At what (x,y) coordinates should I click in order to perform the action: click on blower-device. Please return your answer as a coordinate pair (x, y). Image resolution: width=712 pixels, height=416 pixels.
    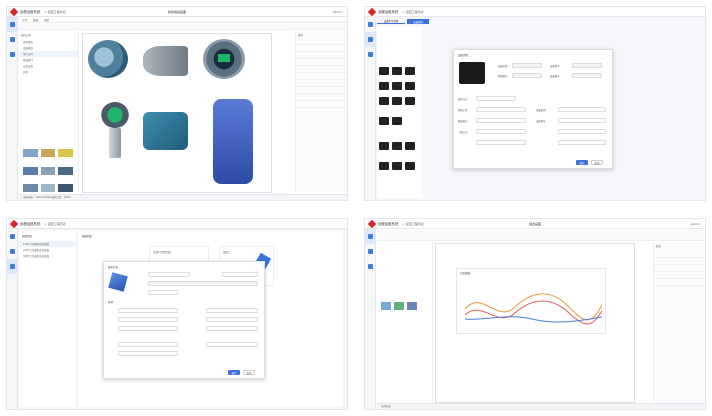
    Looking at the image, I should click on (108, 59).